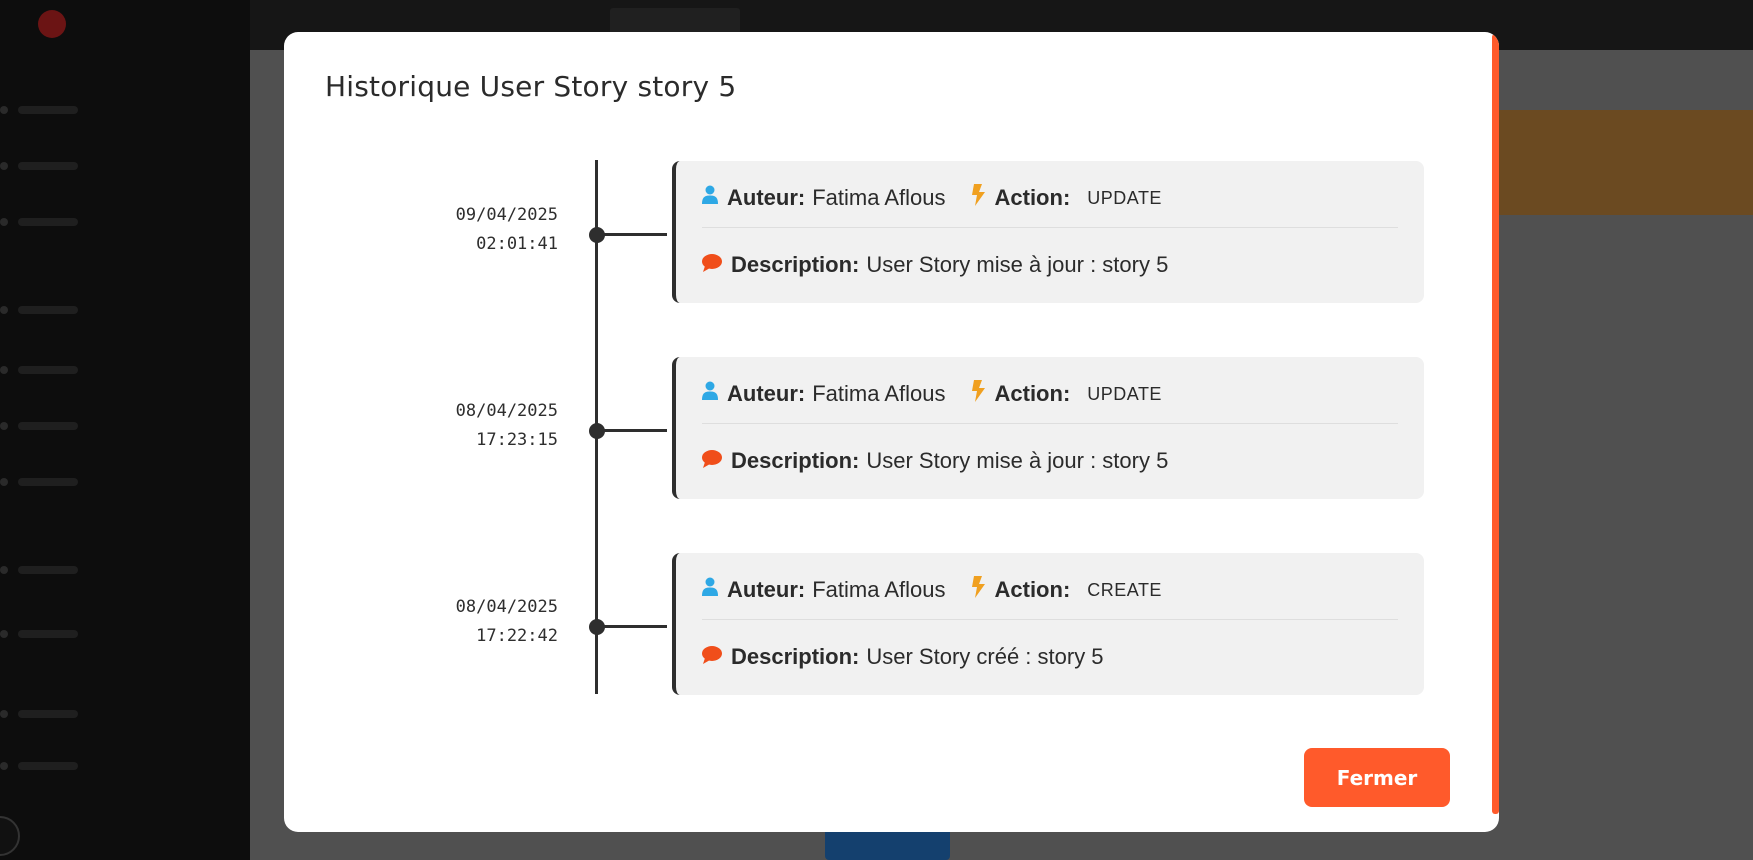  Describe the element at coordinates (470, 230) in the screenshot. I see `entry-timestamp: 09/04/2025 02:01:41` at that location.